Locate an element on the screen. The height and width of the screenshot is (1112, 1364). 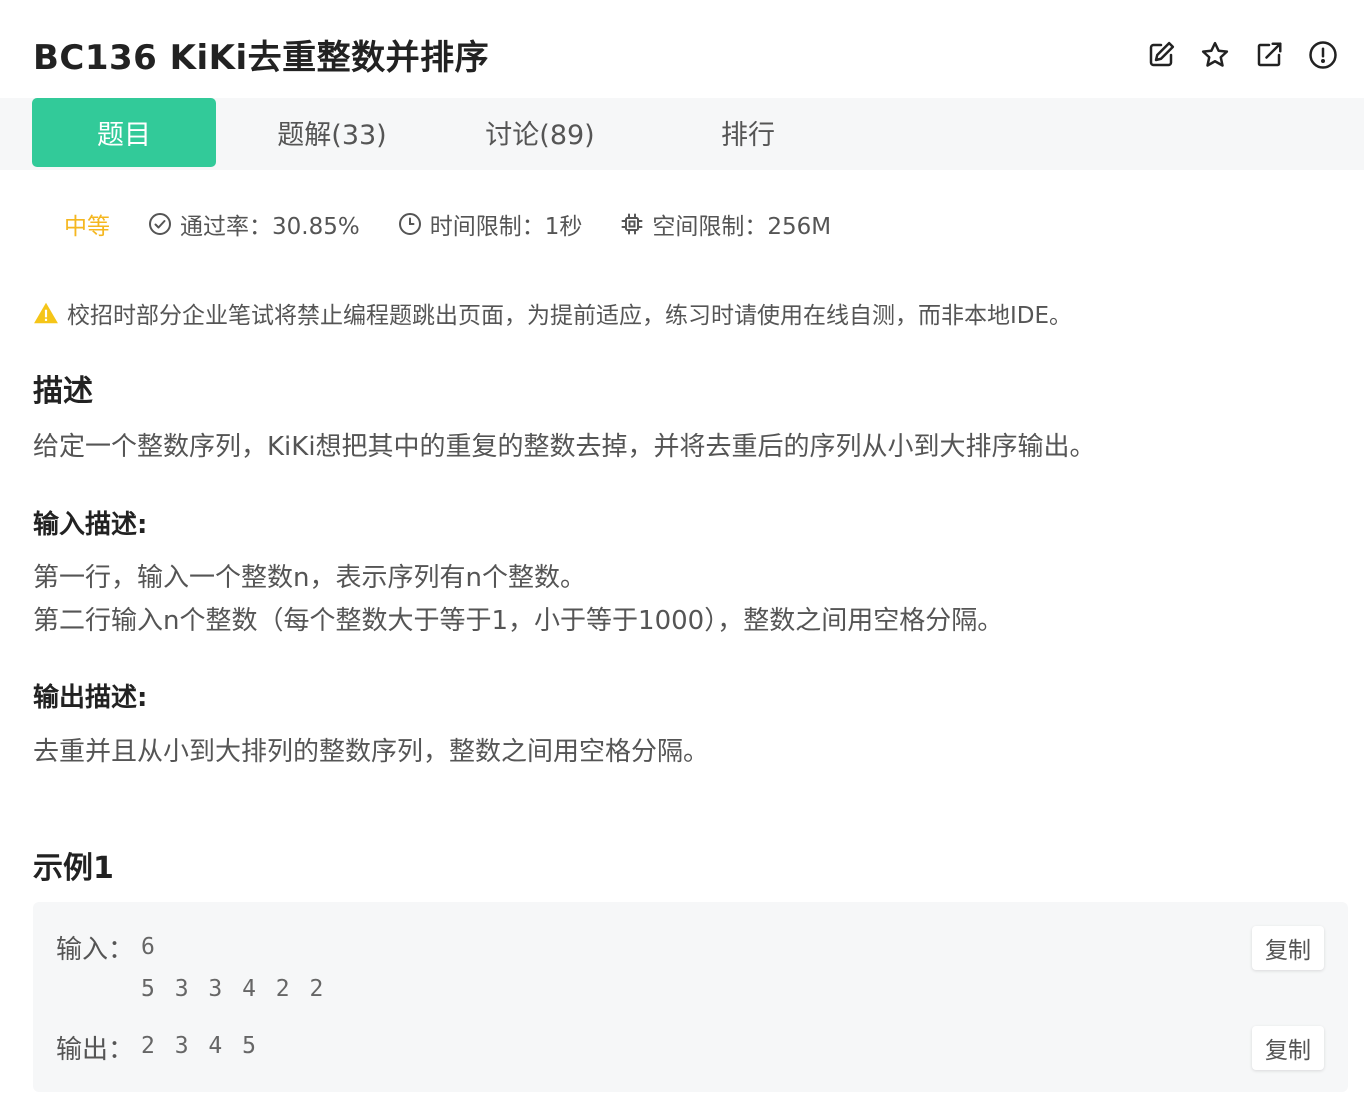
pass-rate-text: 通过率：30.85% is located at coordinates (270, 227).